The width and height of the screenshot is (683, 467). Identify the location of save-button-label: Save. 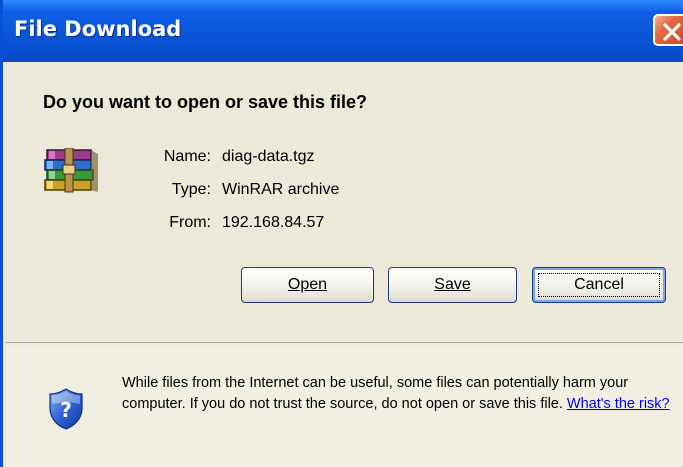
(452, 284).